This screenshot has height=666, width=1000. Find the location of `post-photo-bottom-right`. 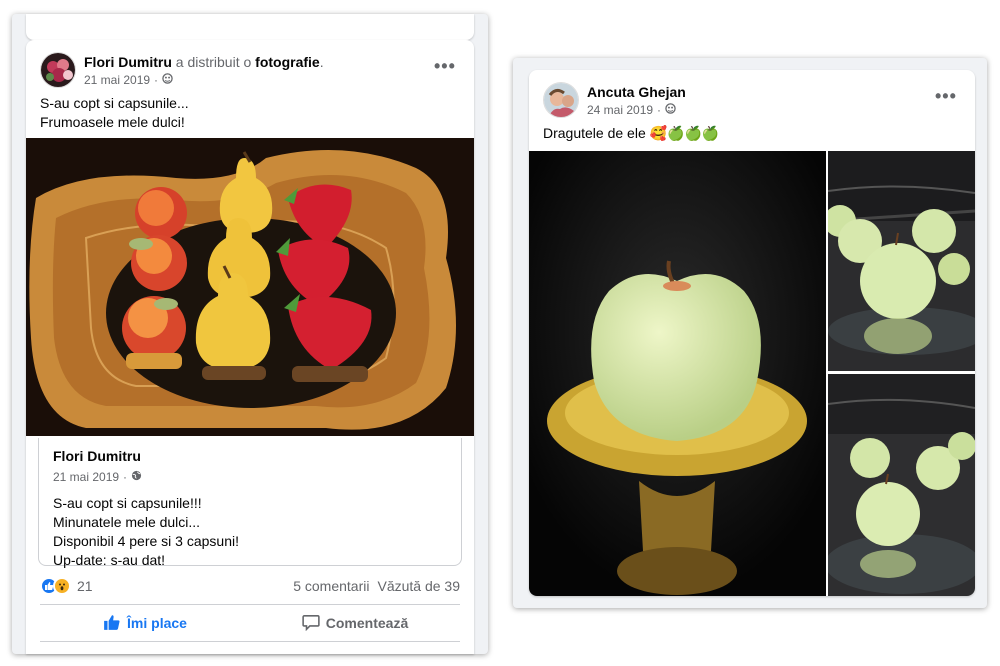

post-photo-bottom-right is located at coordinates (901, 485).